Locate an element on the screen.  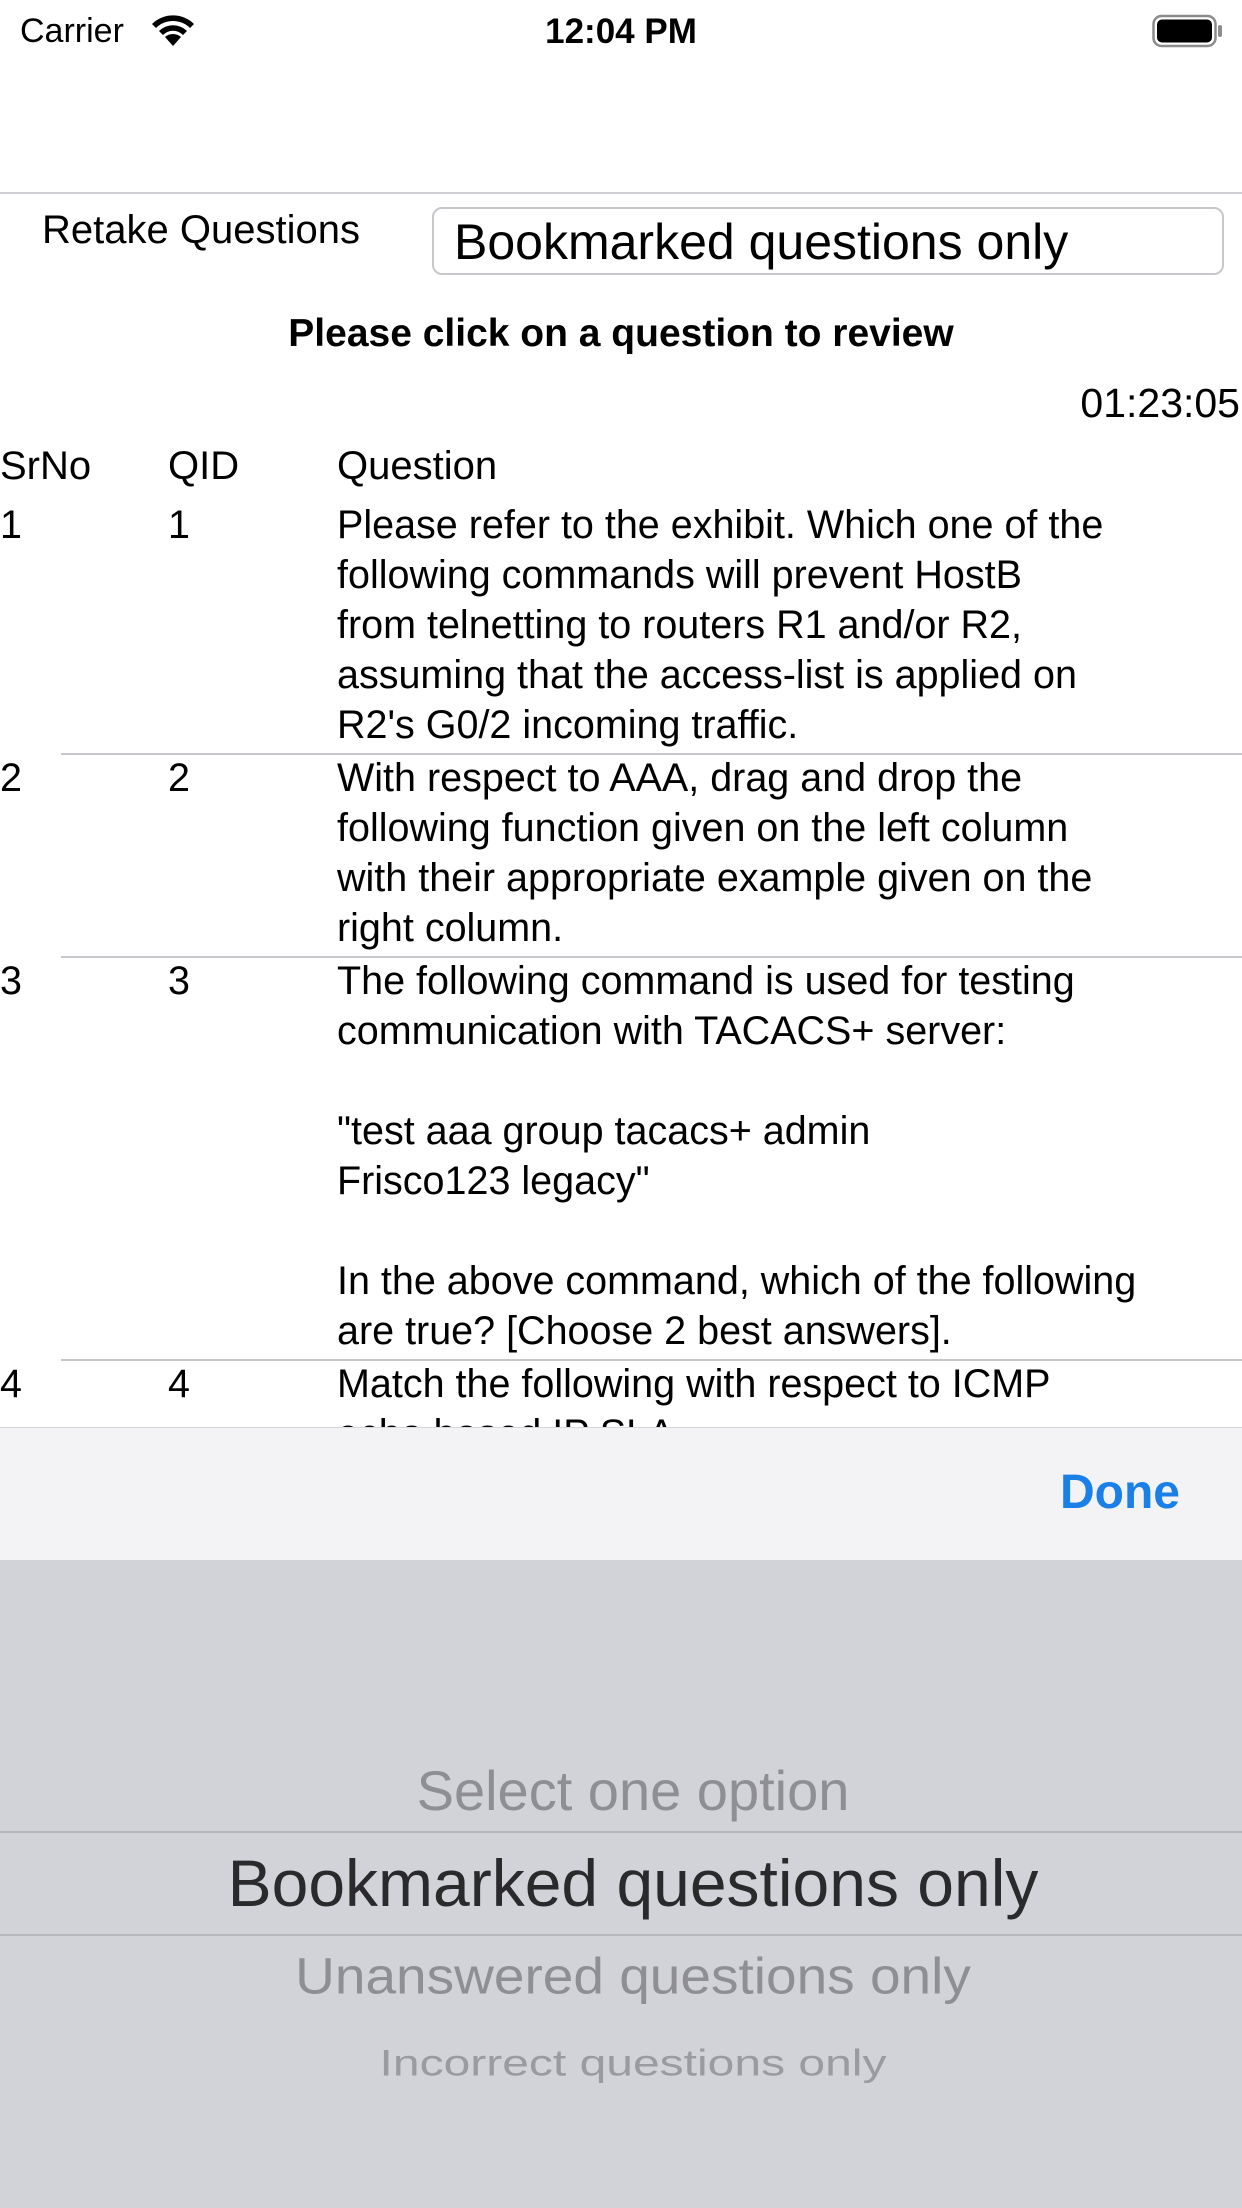
column-header-qid: QID is located at coordinates (204, 466).